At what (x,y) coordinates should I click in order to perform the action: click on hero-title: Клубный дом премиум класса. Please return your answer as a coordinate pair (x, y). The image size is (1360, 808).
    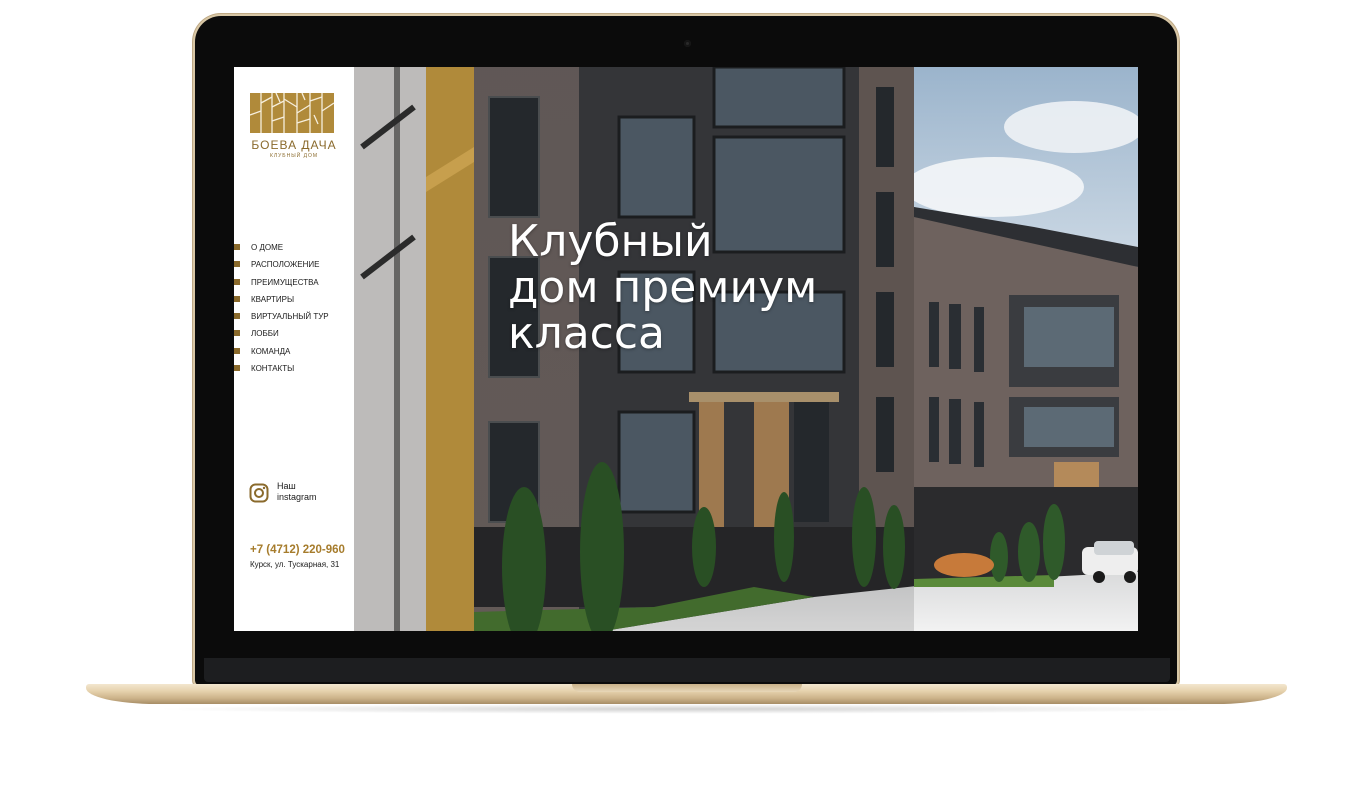
    Looking at the image, I should click on (663, 287).